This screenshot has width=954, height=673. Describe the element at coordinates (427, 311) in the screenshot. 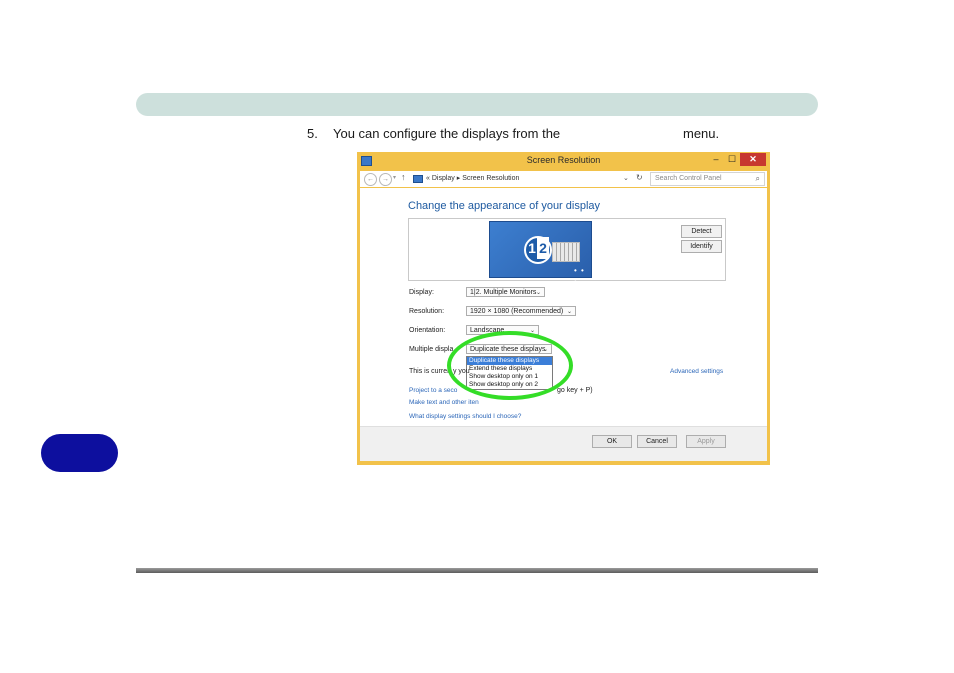

I see `resolution-label: Resolution:` at that location.